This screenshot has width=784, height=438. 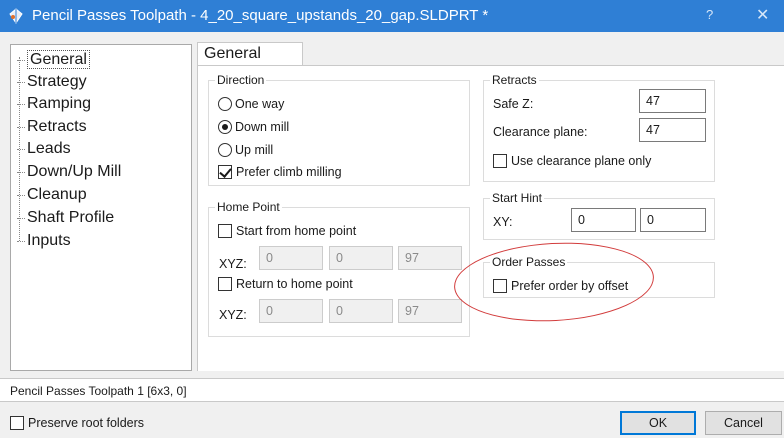 What do you see at coordinates (503, 222) in the screenshot?
I see `xy-label: XY:` at bounding box center [503, 222].